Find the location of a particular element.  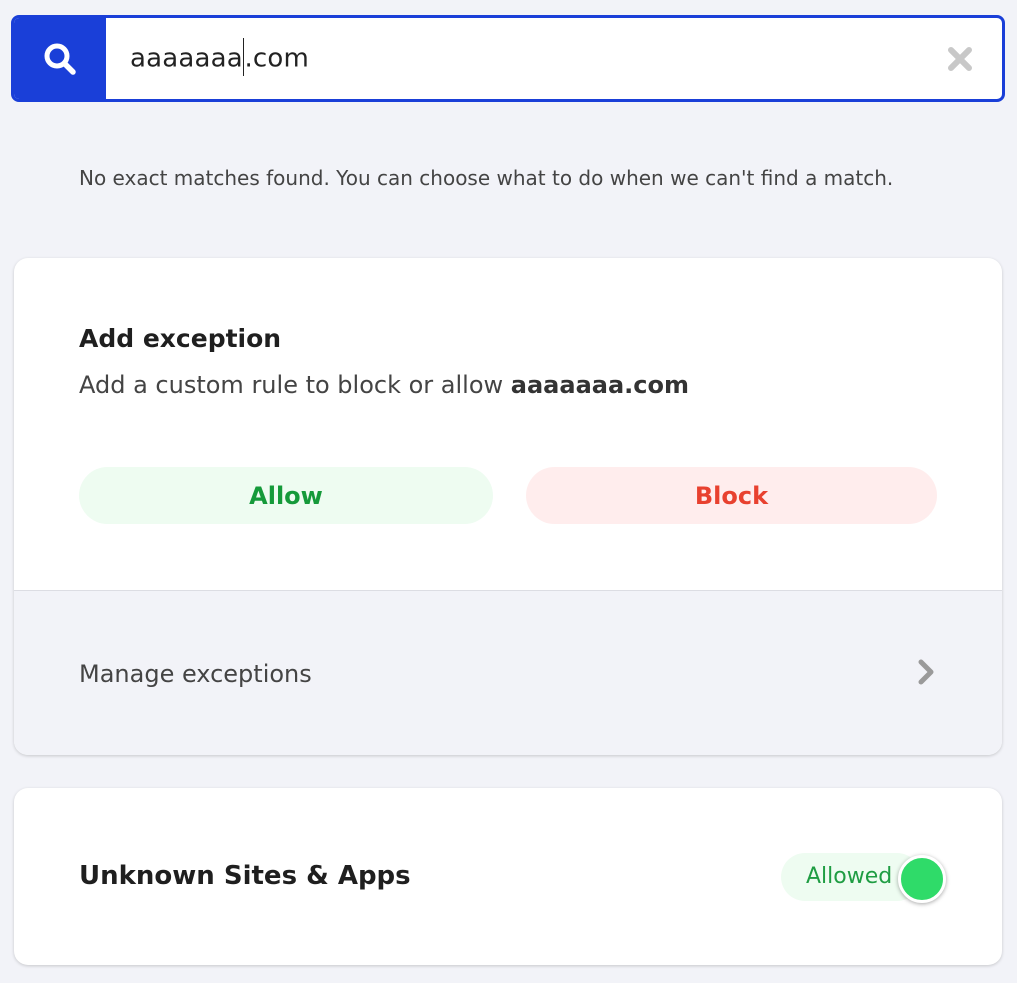

text-caret is located at coordinates (243, 56).